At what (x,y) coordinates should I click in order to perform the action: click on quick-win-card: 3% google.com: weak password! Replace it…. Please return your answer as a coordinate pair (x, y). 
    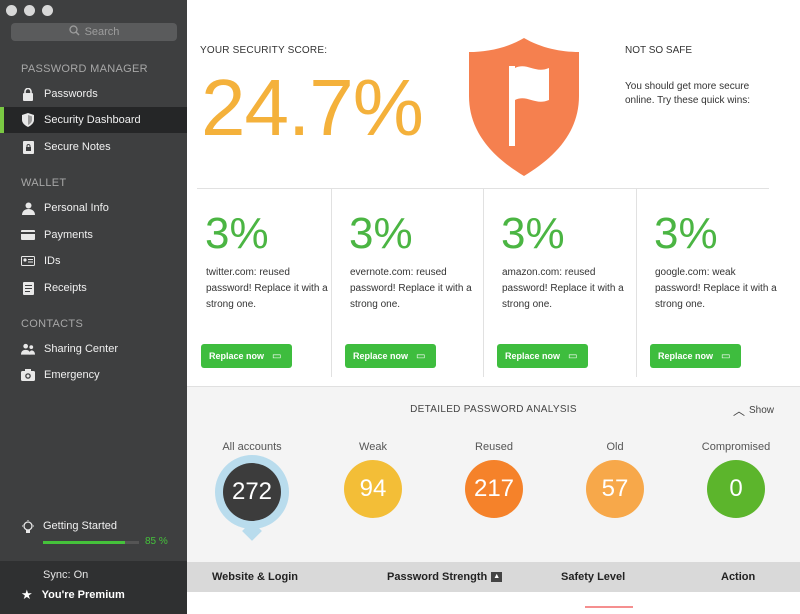
    Looking at the image, I should click on (712, 287).